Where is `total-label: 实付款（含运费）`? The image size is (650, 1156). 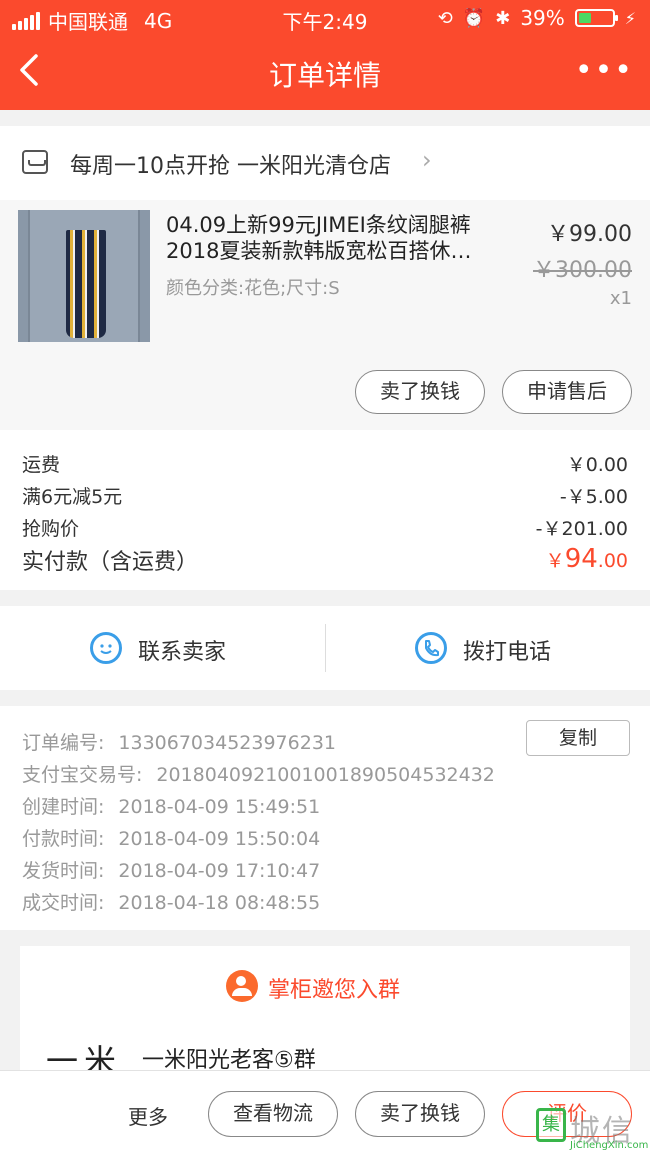
total-label: 实付款（含运费） is located at coordinates (110, 562).